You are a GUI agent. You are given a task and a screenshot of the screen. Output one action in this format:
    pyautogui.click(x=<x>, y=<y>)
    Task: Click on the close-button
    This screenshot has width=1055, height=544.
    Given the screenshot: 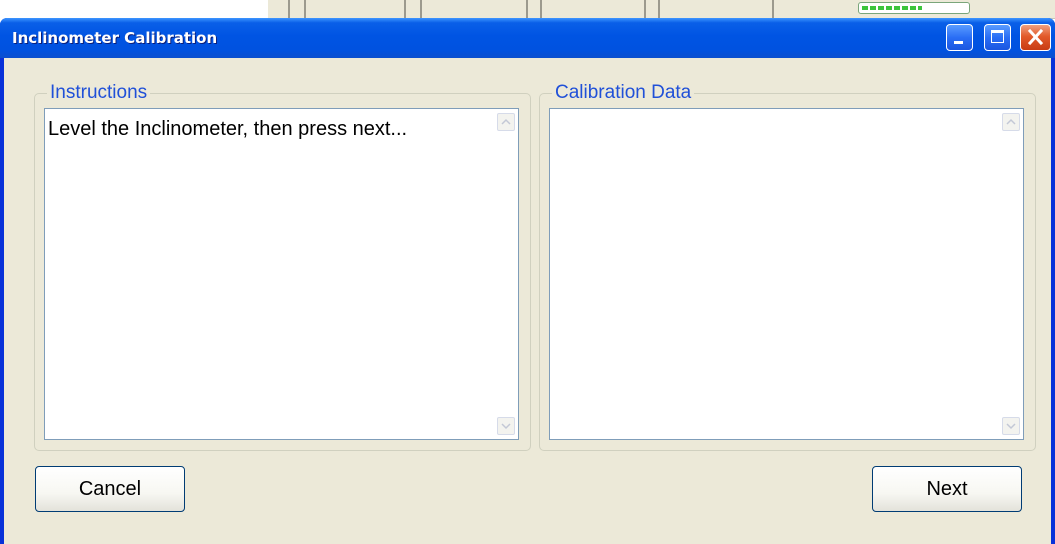 What is the action you would take?
    pyautogui.click(x=1035, y=37)
    